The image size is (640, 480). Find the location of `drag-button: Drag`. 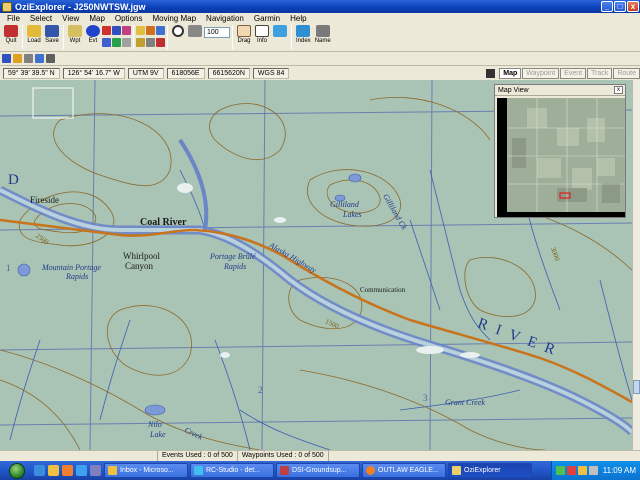

drag-button: Drag is located at coordinates (244, 37).